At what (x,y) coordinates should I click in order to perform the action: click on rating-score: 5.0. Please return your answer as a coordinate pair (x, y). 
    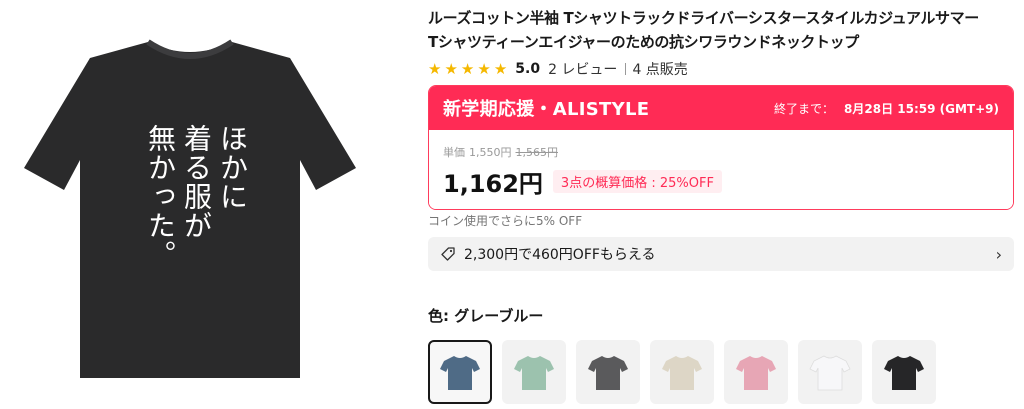
    Looking at the image, I should click on (528, 69).